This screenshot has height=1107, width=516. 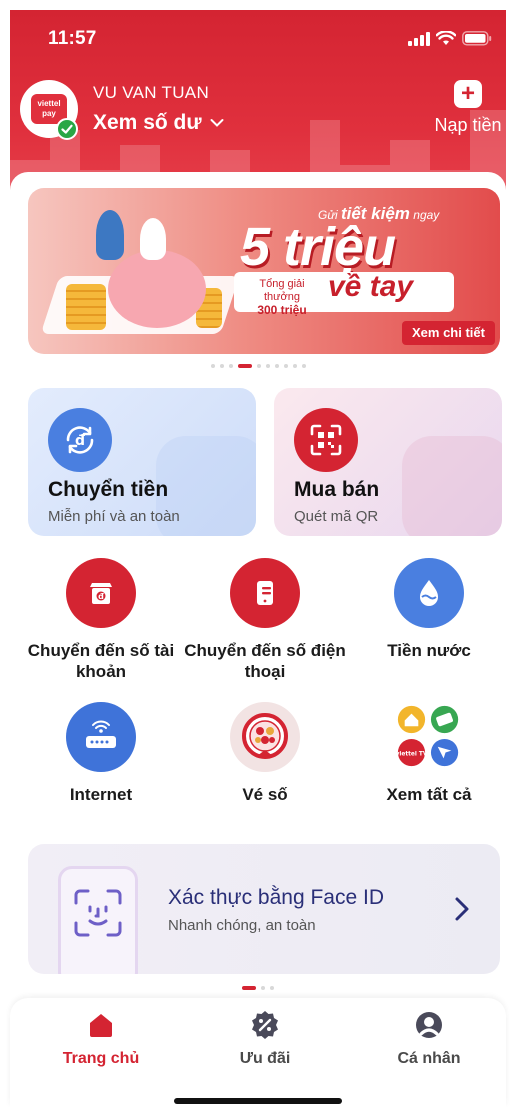 I want to click on nav-label: Ưu đãi, so click(x=265, y=1058).